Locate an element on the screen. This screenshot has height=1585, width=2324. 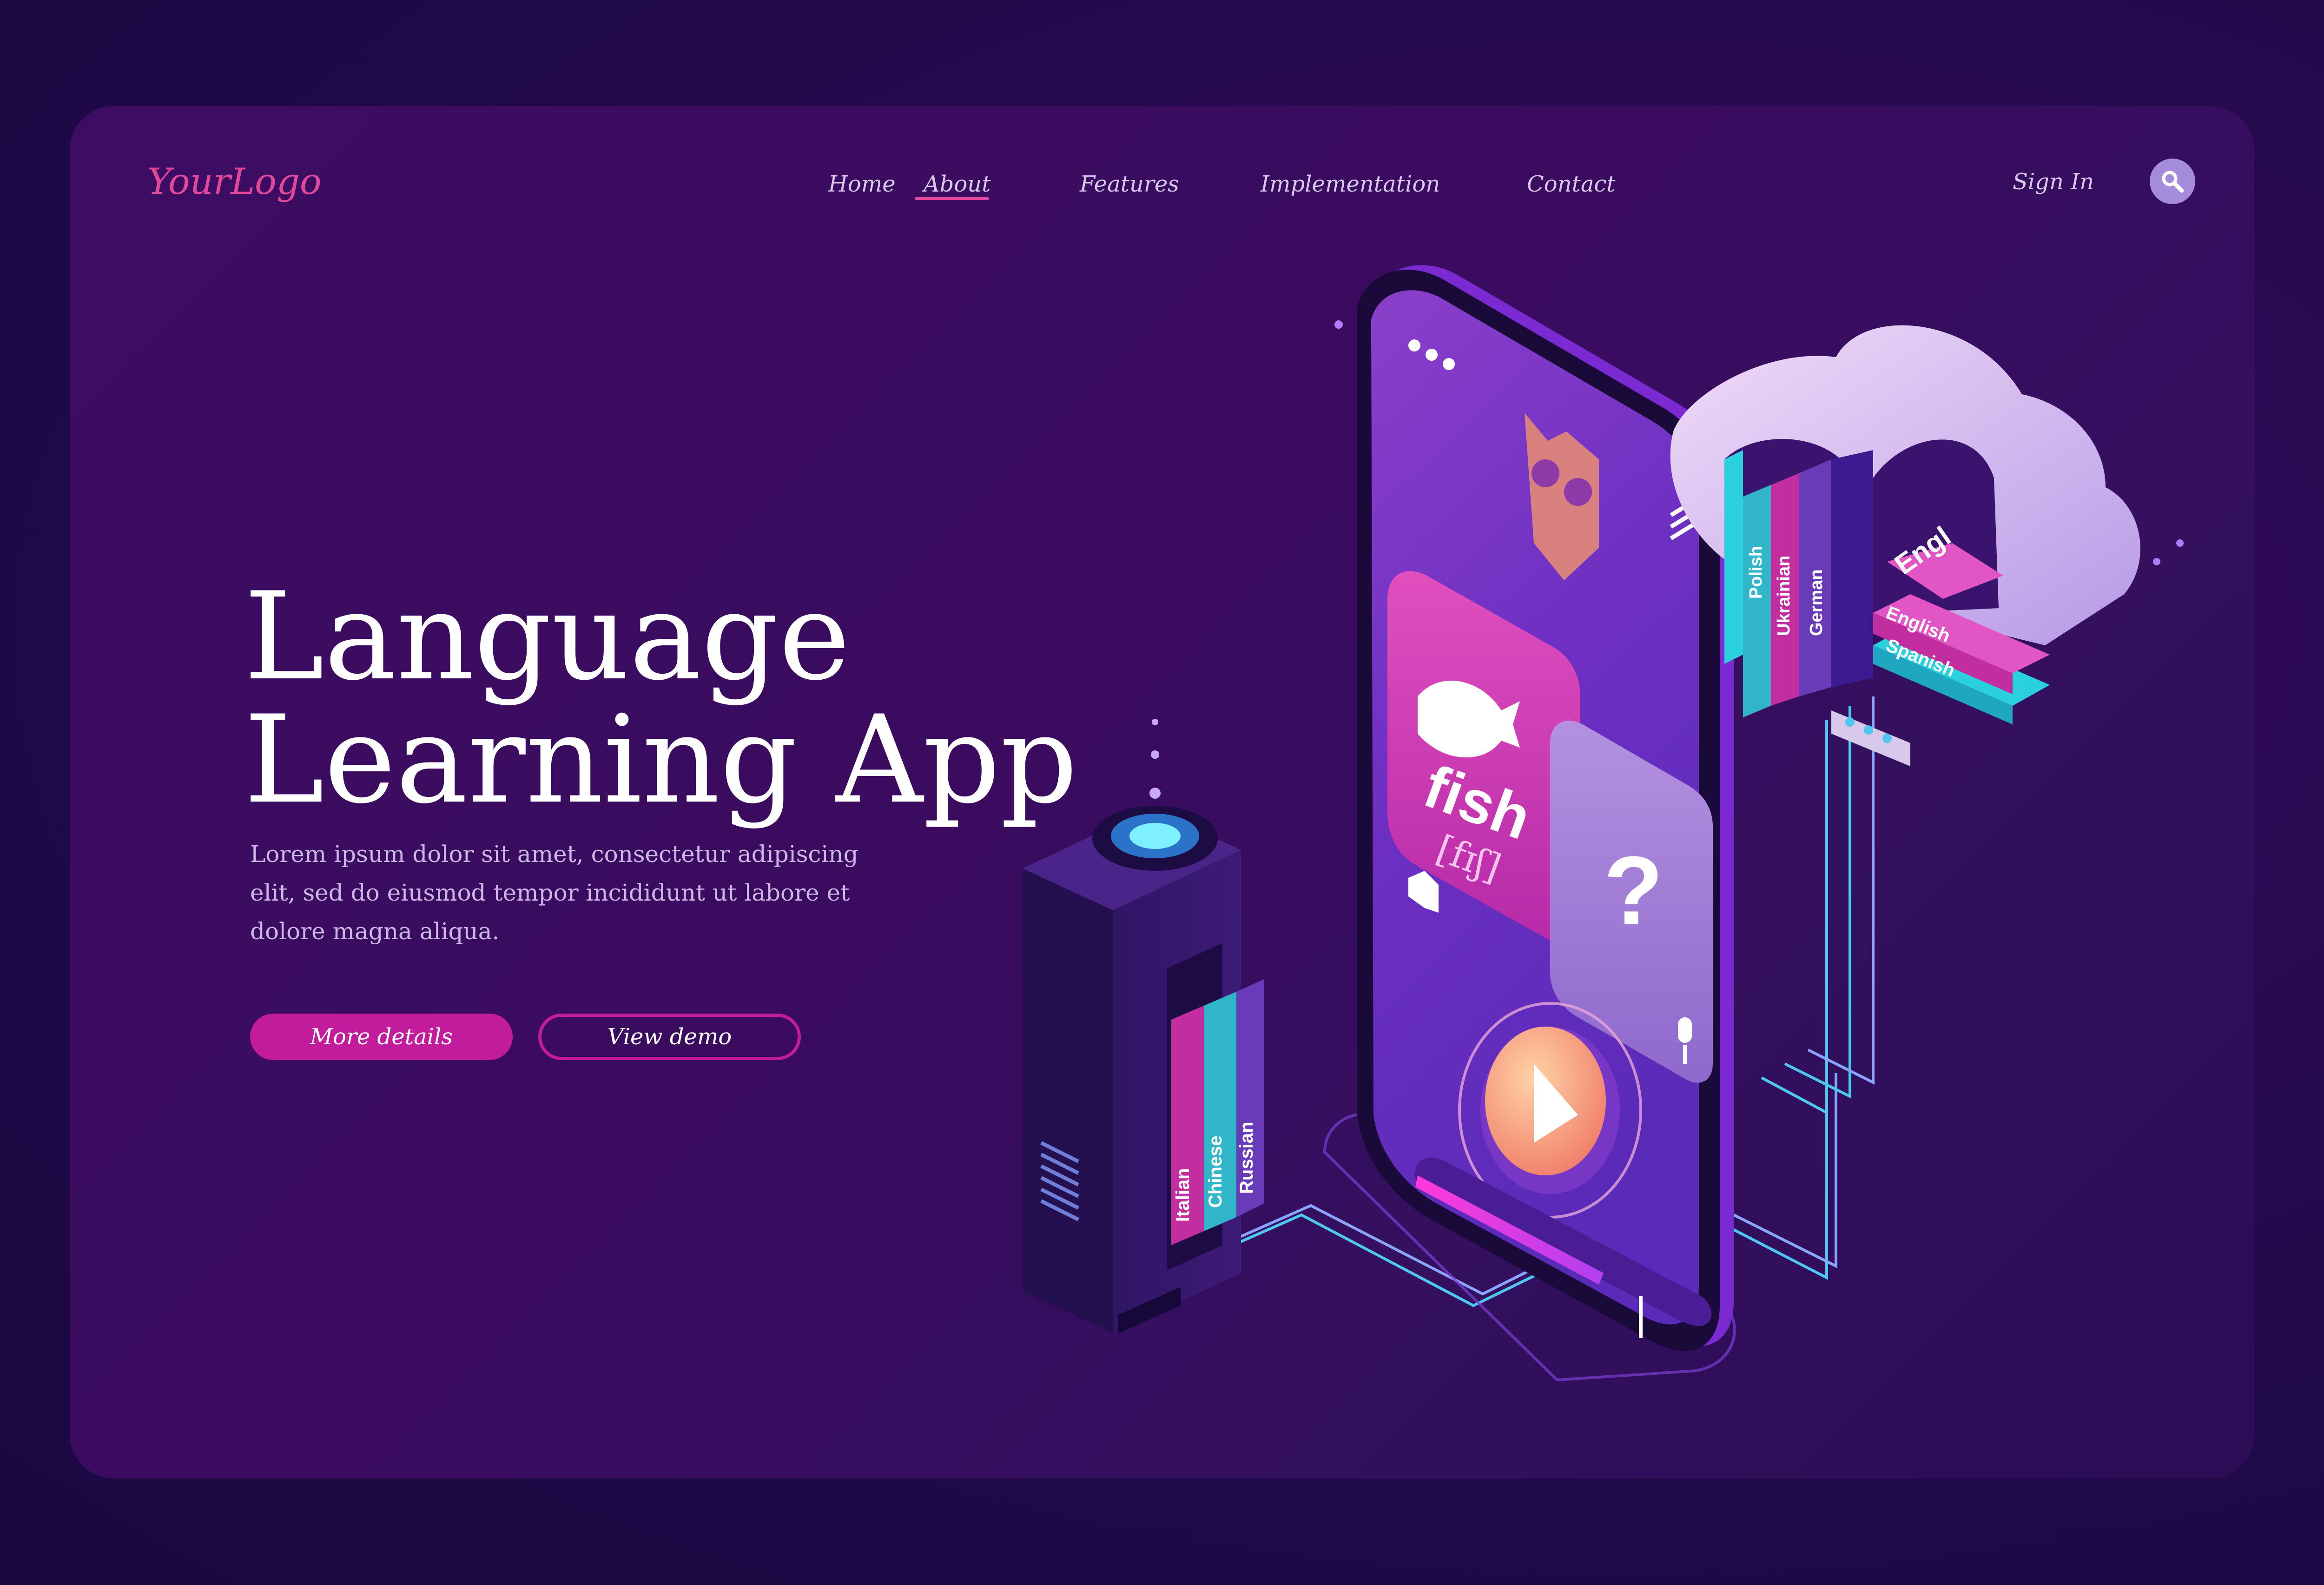
book-polish: Polish is located at coordinates (1756, 573).